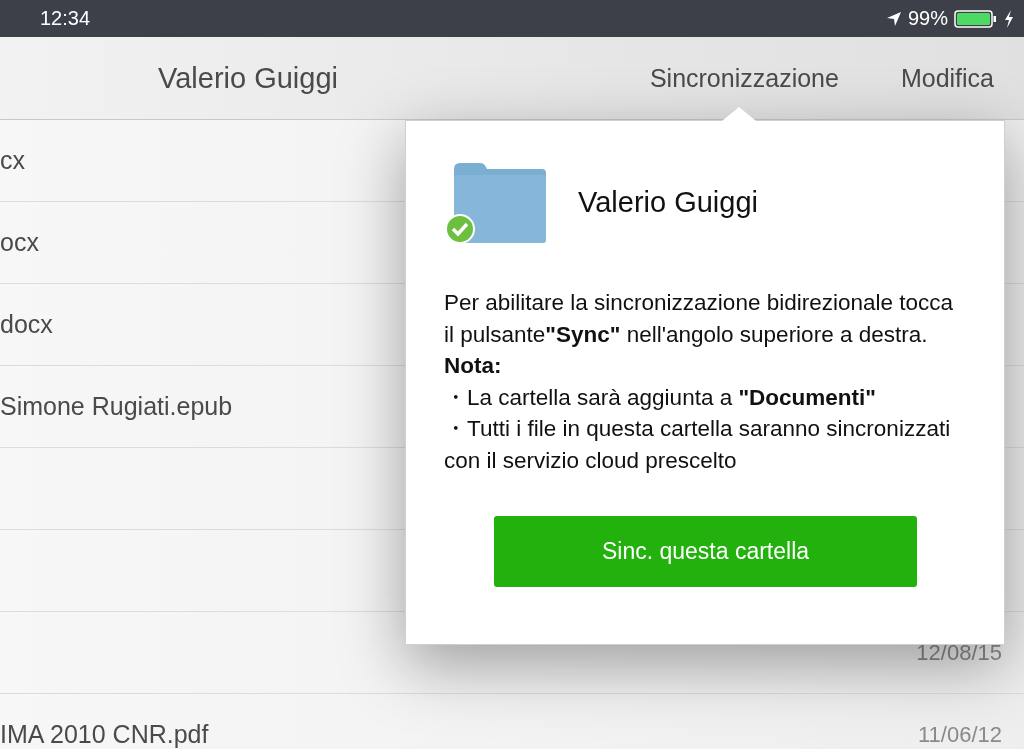 This screenshot has height=749, width=1024. I want to click on status-time: 12:34, so click(65, 18).